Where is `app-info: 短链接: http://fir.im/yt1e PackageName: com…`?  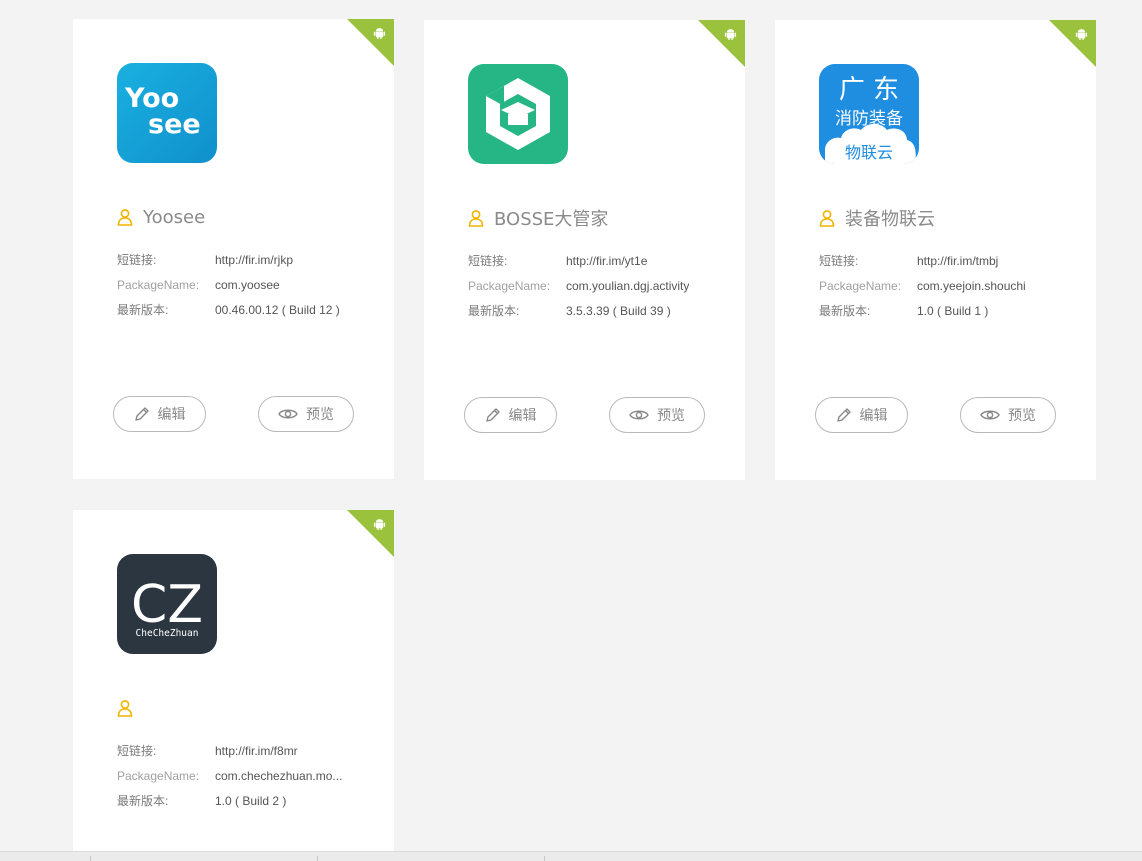
app-info: 短链接: http://fir.im/yt1e PackageName: com… is located at coordinates (598, 285).